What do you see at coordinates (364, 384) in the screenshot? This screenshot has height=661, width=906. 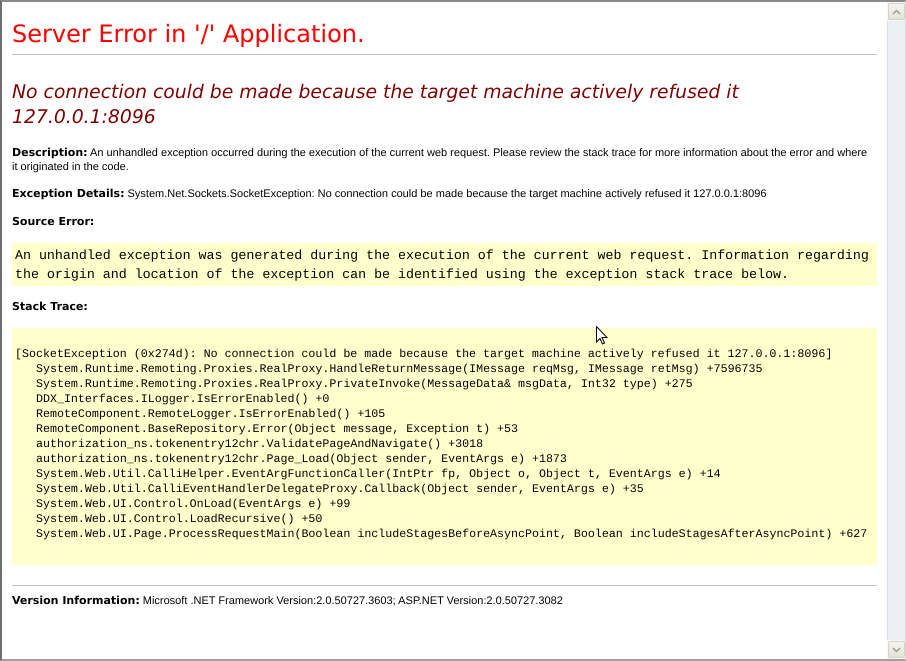 I see `stack-frame-line: System.Runtime.Remoting.Proxies.RealProxy.PrivateInvoke(MessageData& msgData, Int32 type) +275` at bounding box center [364, 384].